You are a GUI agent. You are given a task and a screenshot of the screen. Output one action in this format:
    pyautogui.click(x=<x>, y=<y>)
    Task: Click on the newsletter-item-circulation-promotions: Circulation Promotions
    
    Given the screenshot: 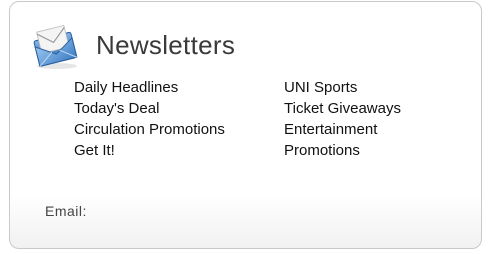 What is the action you would take?
    pyautogui.click(x=149, y=129)
    